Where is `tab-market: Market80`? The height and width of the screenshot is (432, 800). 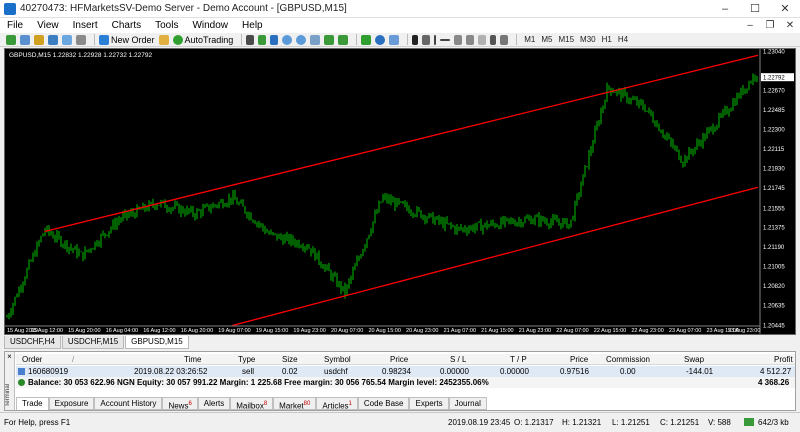
tab-market: Market80 is located at coordinates (295, 404).